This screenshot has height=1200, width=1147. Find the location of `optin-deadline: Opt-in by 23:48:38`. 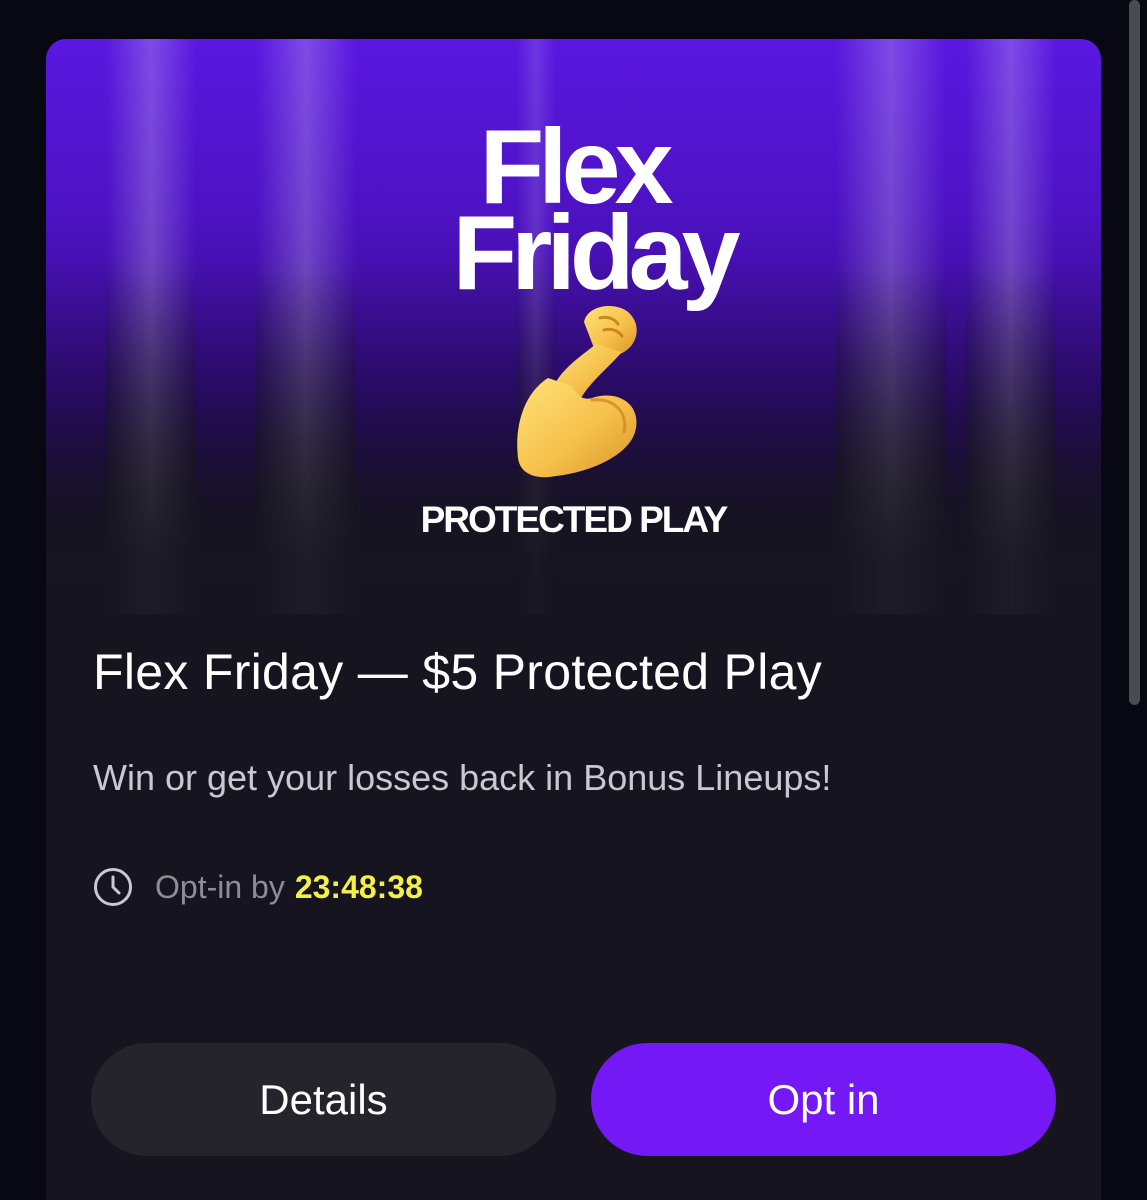

optin-deadline: Opt-in by 23:48:38 is located at coordinates (258, 887).